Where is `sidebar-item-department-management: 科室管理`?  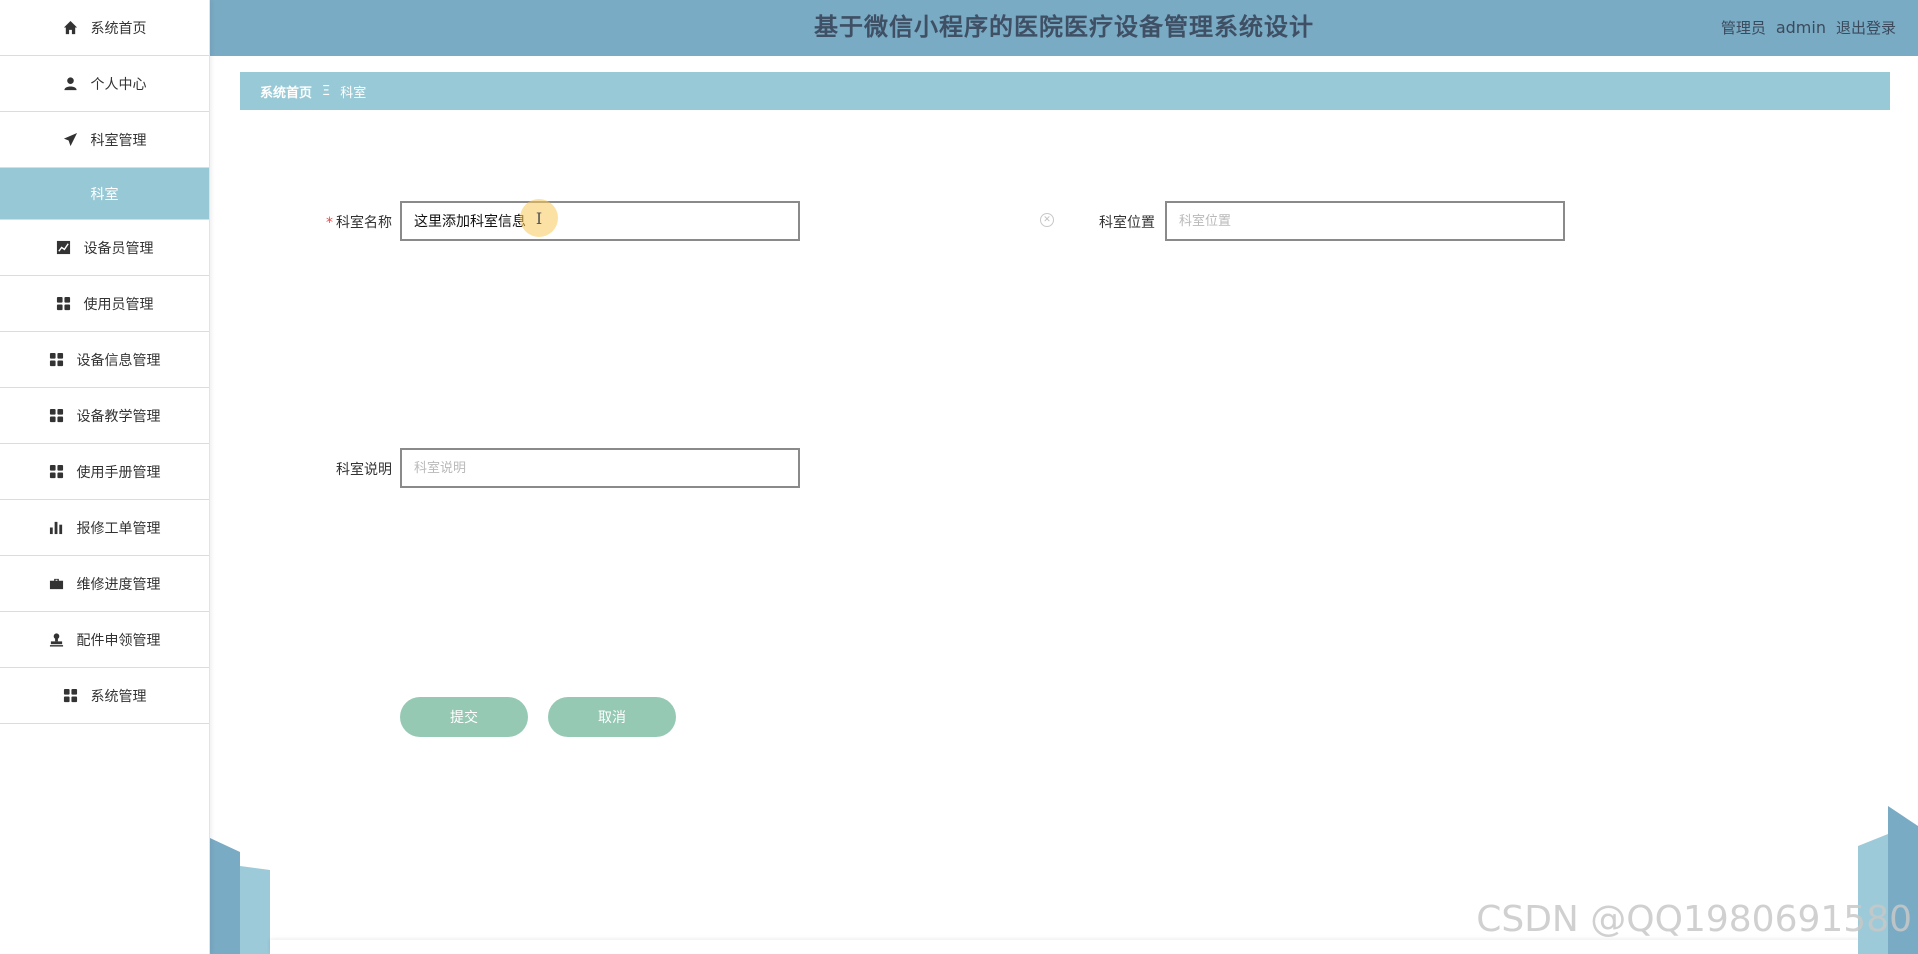
sidebar-item-department-management: 科室管理 is located at coordinates (104, 140).